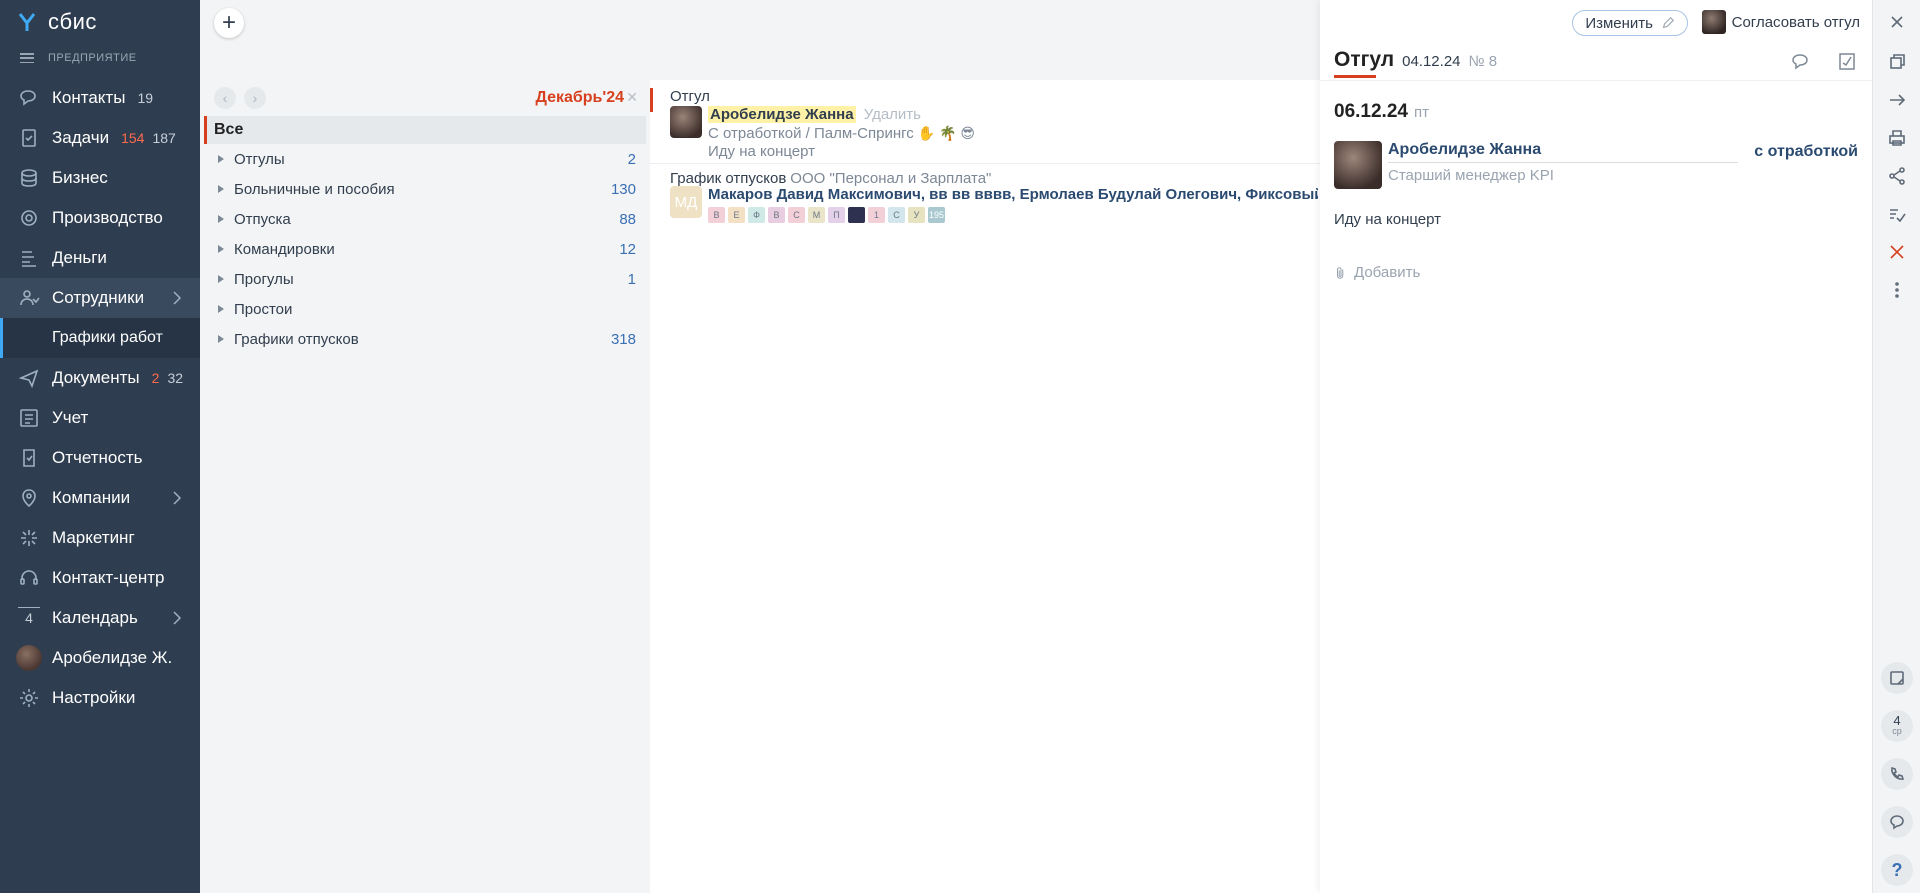 The height and width of the screenshot is (893, 1920). What do you see at coordinates (1340, 272) in the screenshot?
I see `paperclip-icon` at bounding box center [1340, 272].